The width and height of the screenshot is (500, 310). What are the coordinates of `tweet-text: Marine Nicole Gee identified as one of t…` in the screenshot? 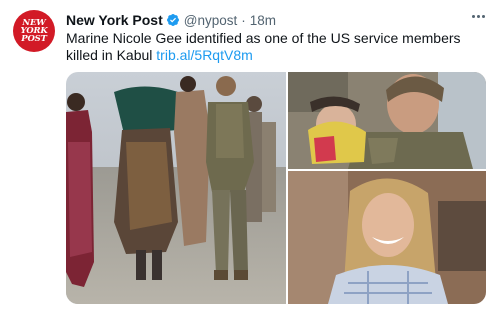 It's located at (276, 47).